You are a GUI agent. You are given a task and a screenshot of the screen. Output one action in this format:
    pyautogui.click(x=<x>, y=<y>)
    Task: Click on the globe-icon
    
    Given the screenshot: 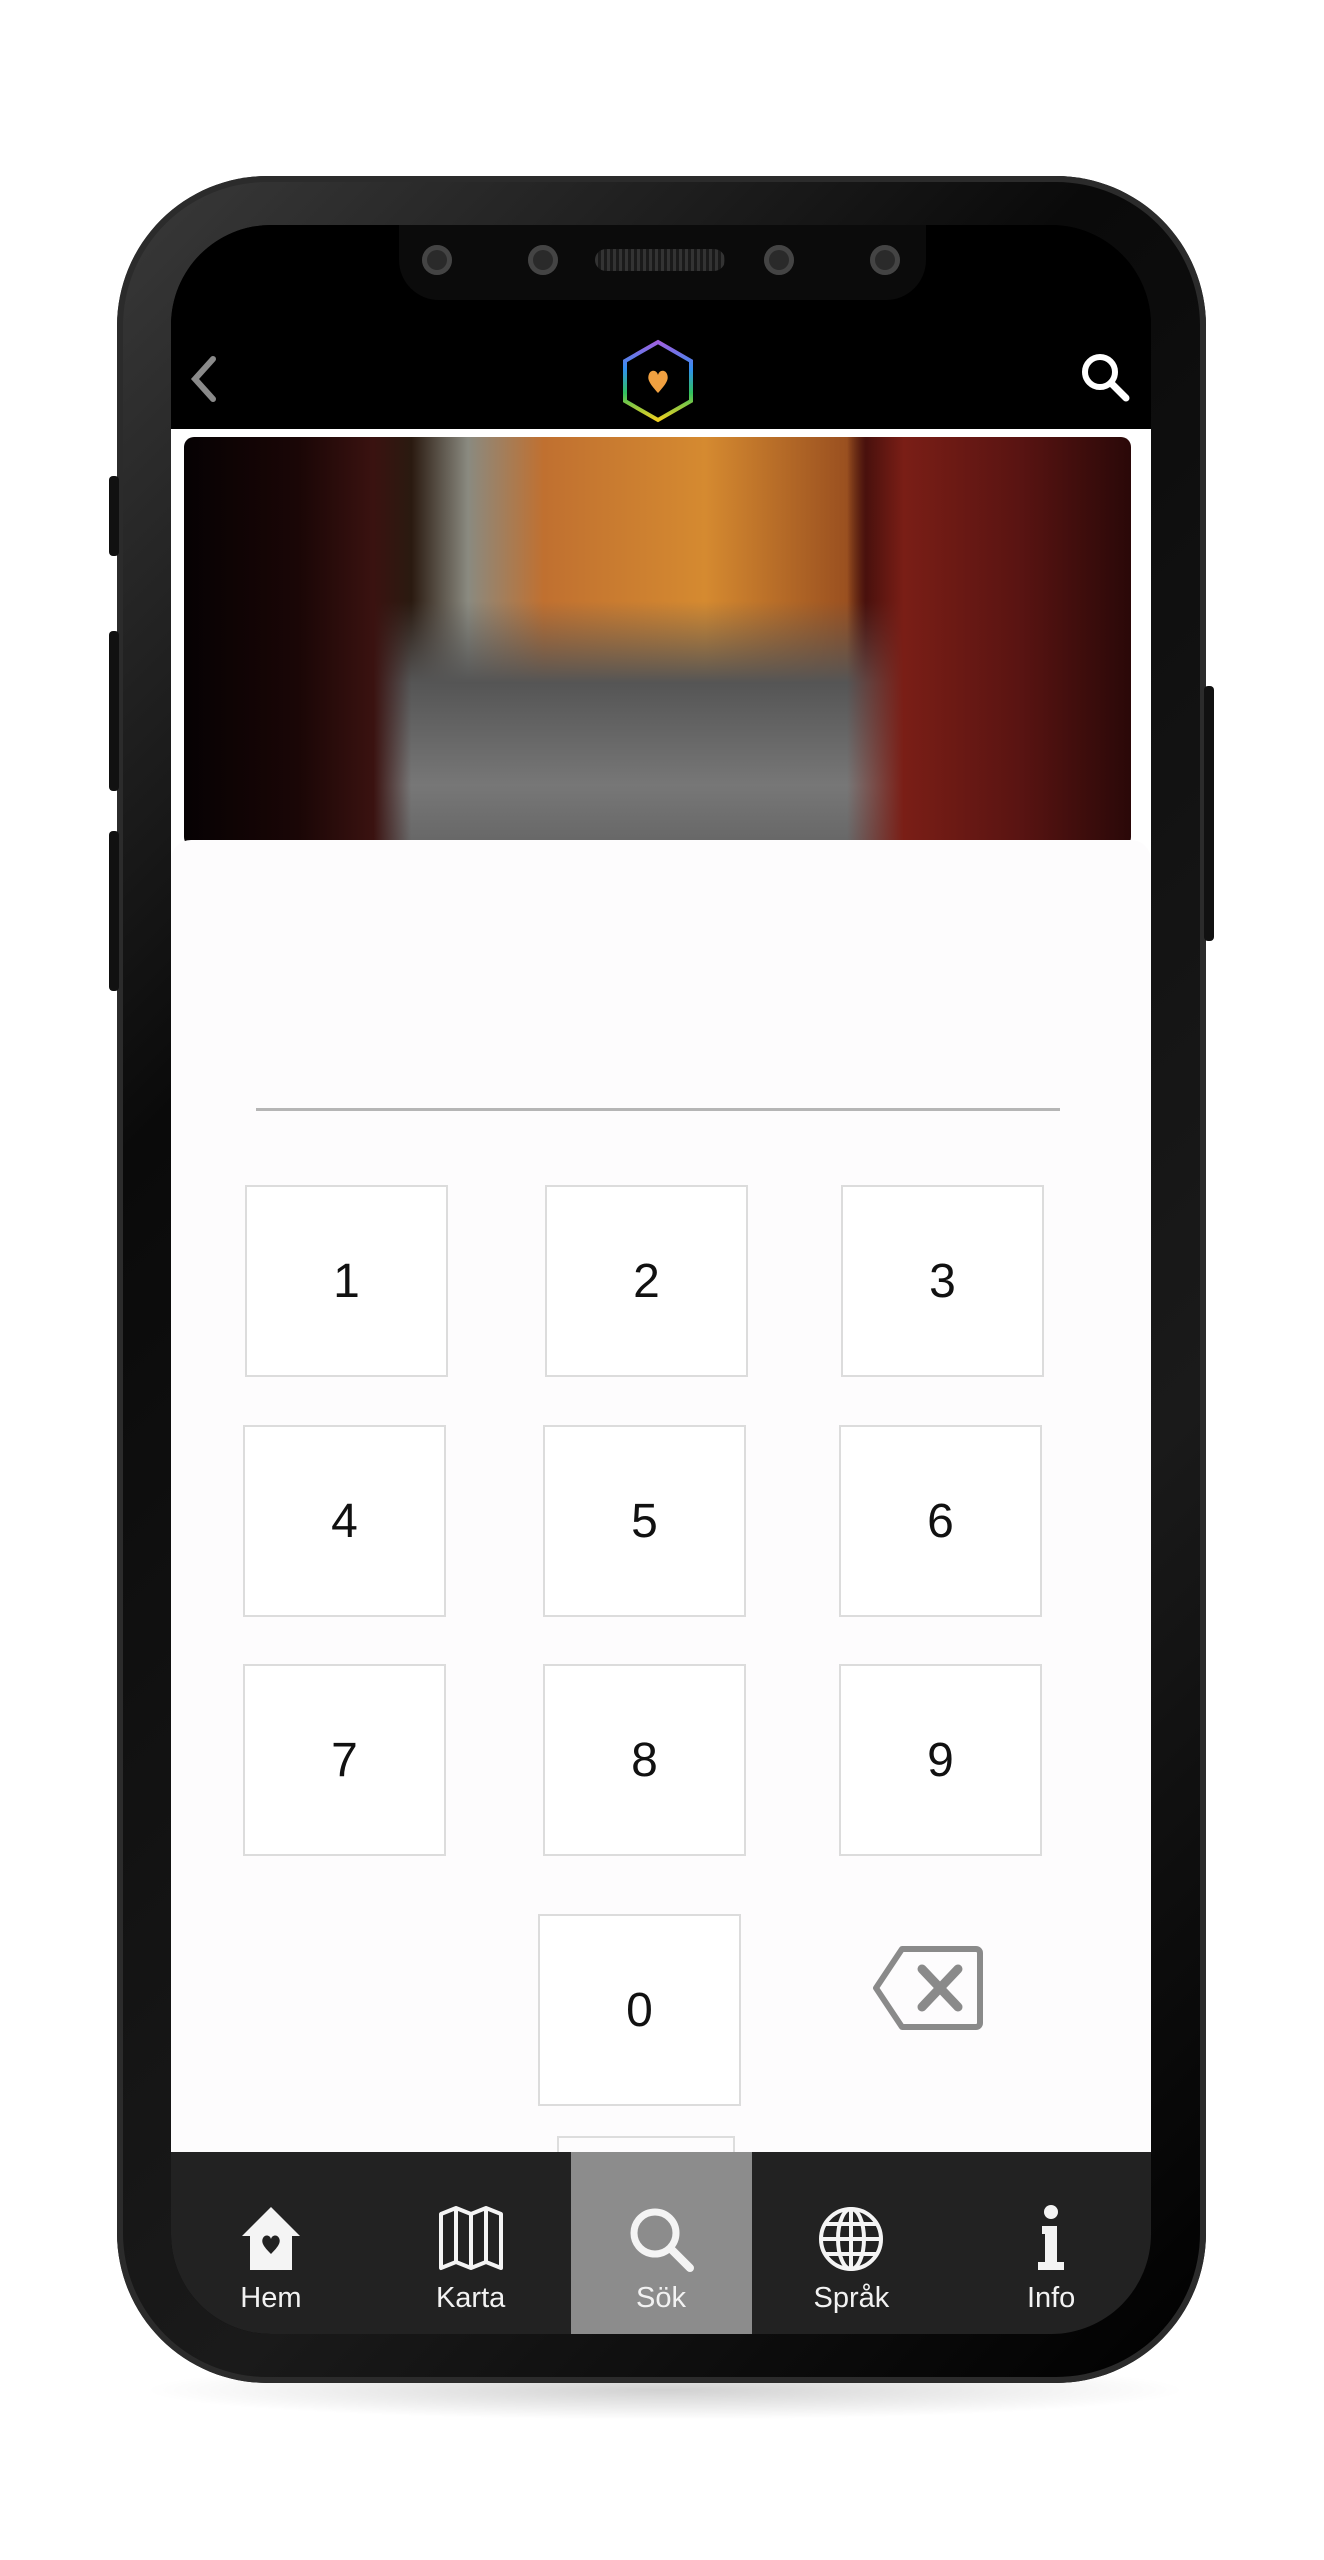 What is the action you would take?
    pyautogui.click(x=851, y=2239)
    